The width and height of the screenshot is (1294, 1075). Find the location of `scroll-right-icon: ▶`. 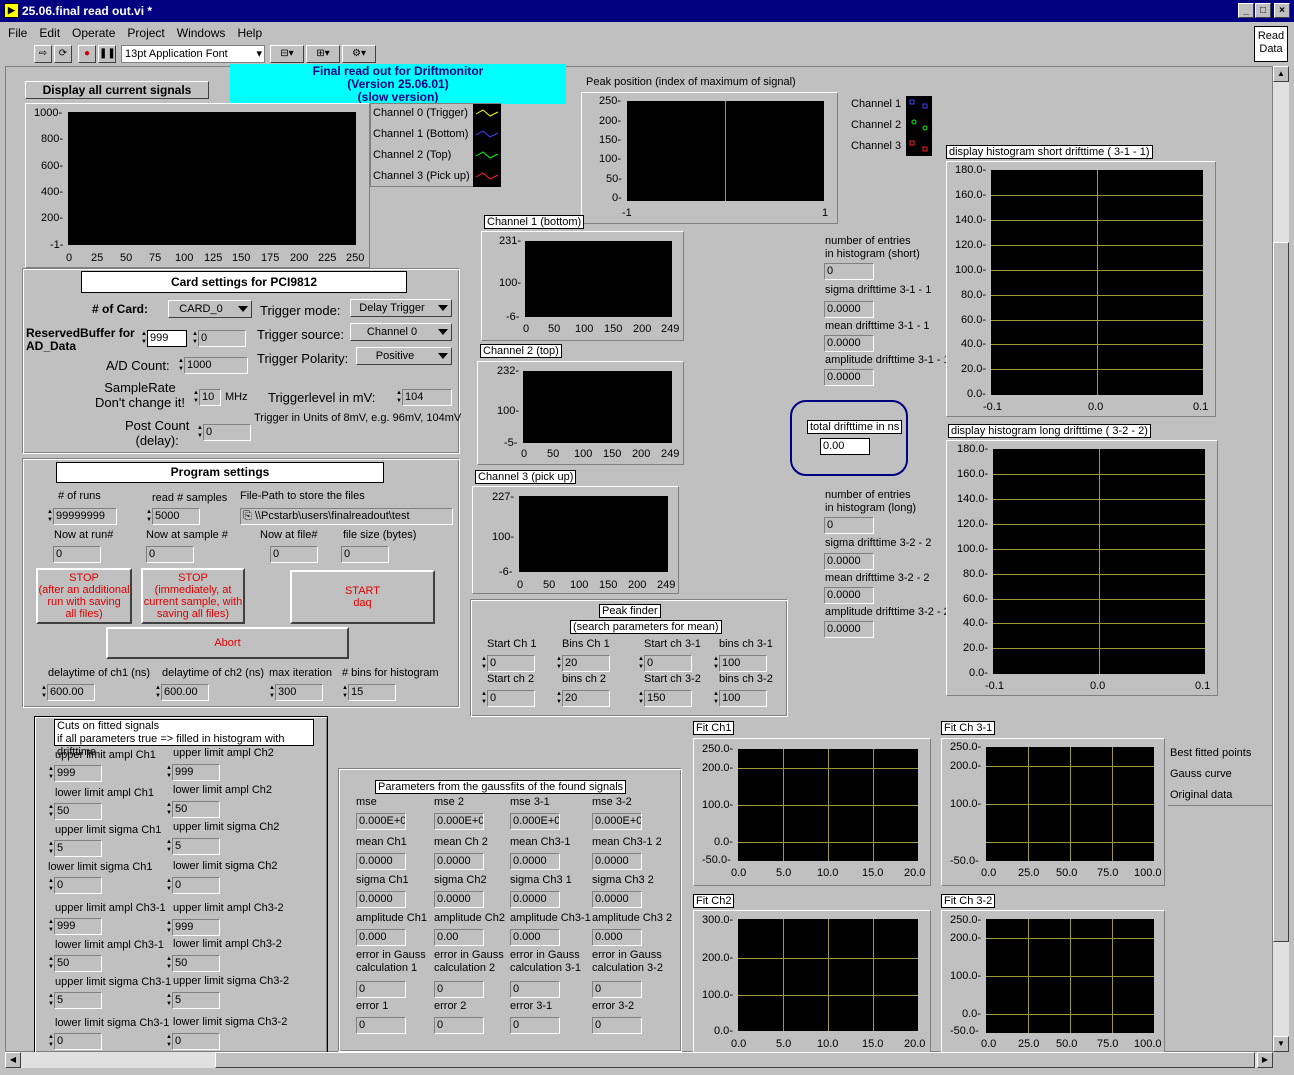

scroll-right-icon: ▶ is located at coordinates (1265, 1060).